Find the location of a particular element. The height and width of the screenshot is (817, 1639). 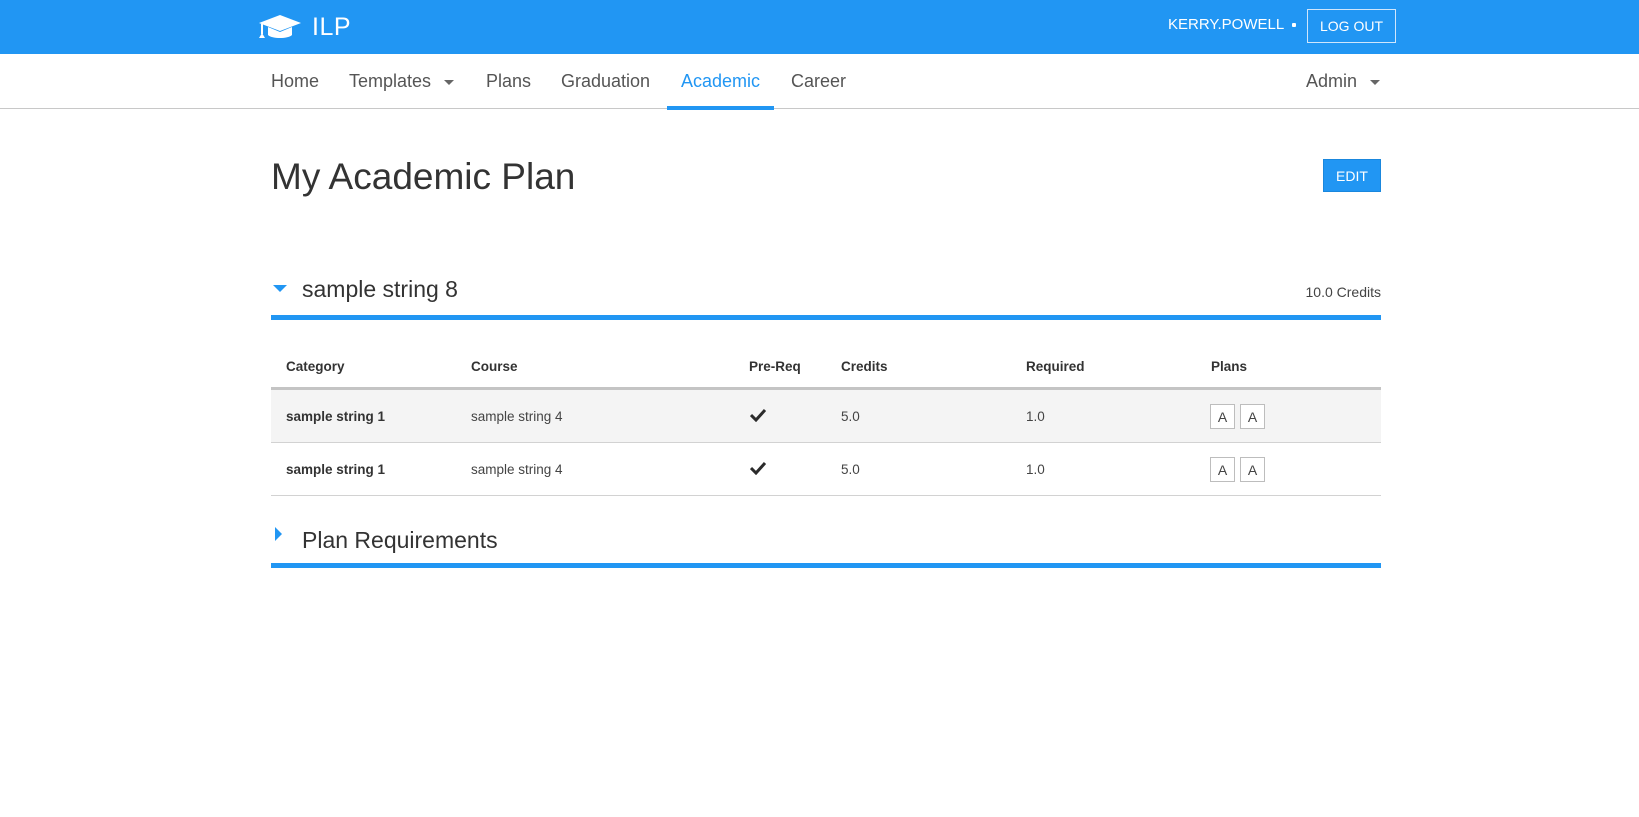

nav-plans-label: Plans is located at coordinates (509, 81).